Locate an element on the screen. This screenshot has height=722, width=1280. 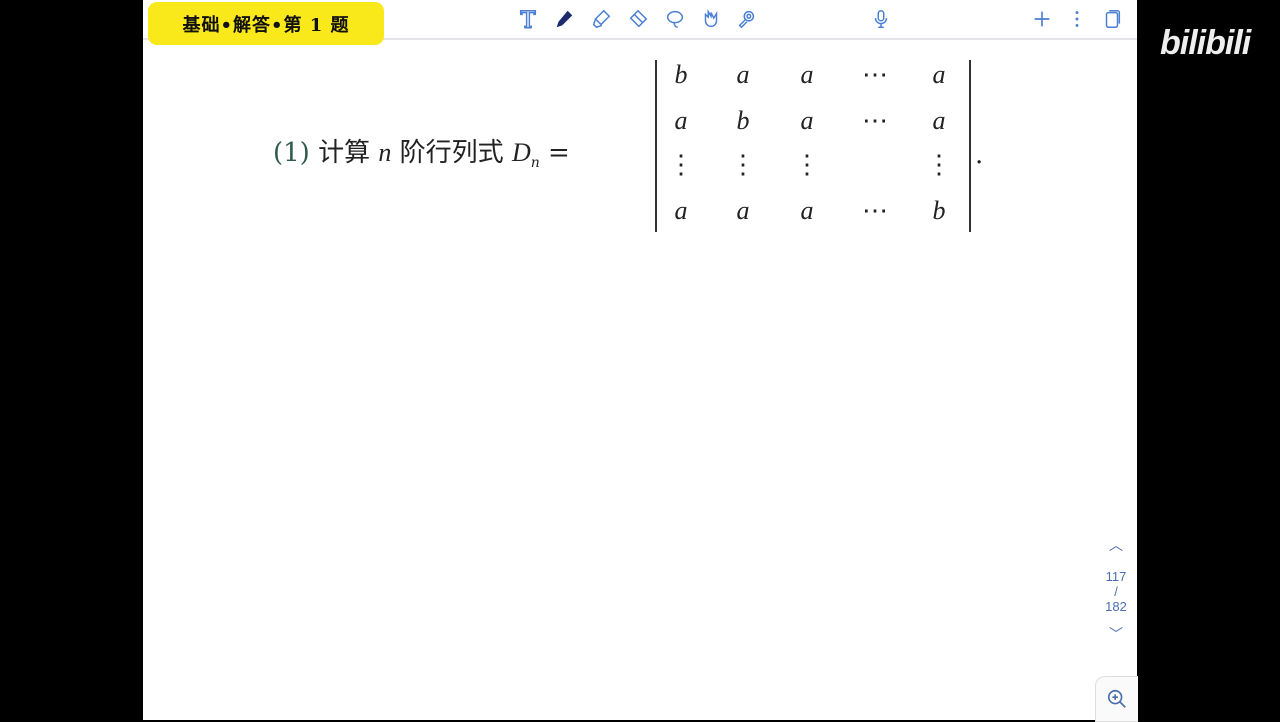
period: . is located at coordinates (979, 155).